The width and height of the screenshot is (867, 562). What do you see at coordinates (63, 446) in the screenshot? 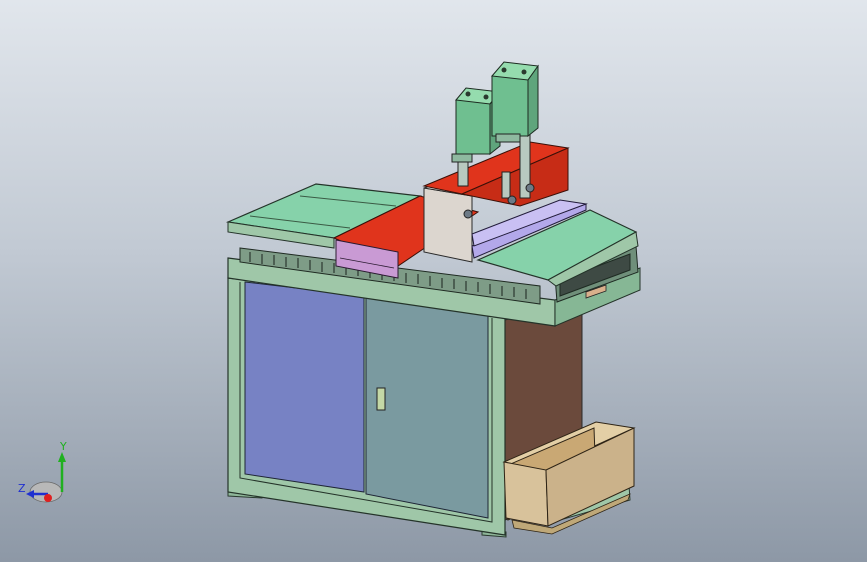
I see `y-axis-label: Y` at bounding box center [63, 446].